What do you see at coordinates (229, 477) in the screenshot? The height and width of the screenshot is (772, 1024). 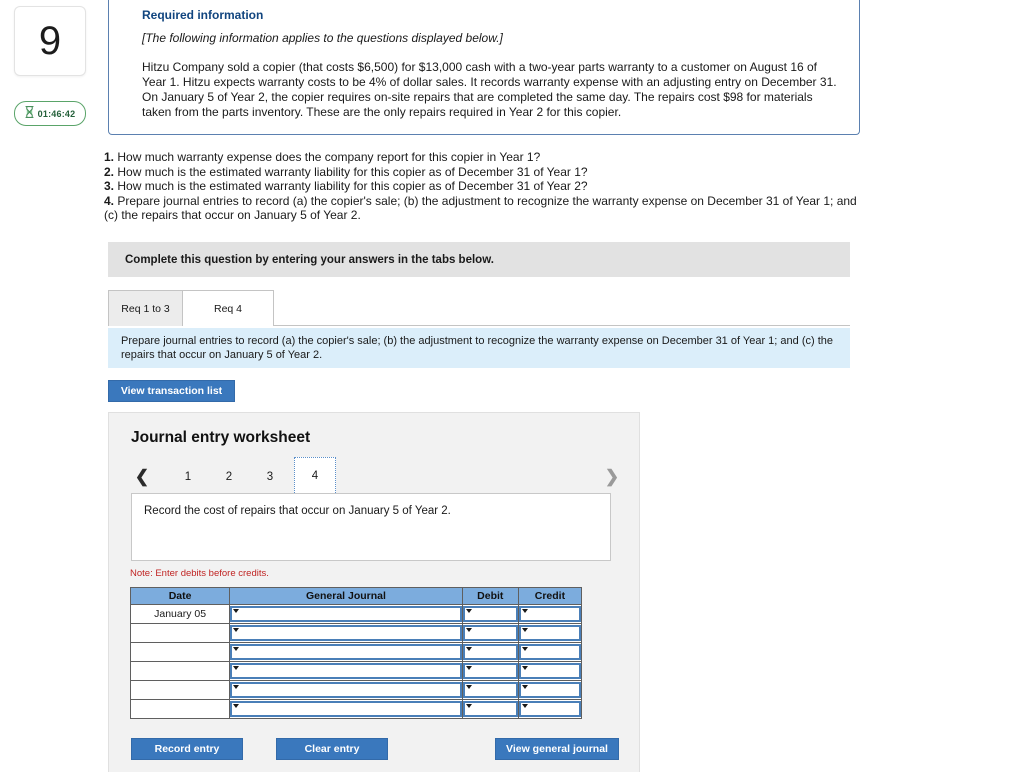 I see `worksheet-page-2: 2` at bounding box center [229, 477].